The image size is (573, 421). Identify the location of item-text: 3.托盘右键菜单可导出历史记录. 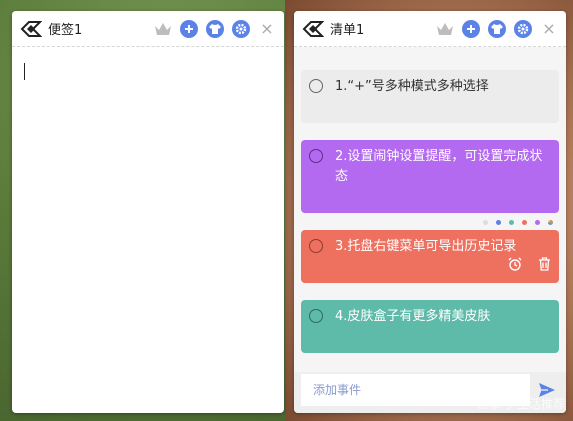
(426, 246).